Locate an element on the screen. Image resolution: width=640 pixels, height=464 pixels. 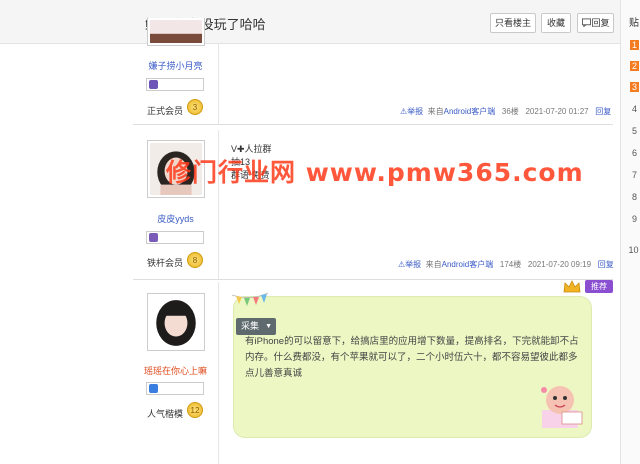
site-watermark: 修门行业网 www.pmw365.com is located at coordinates (375, 172).